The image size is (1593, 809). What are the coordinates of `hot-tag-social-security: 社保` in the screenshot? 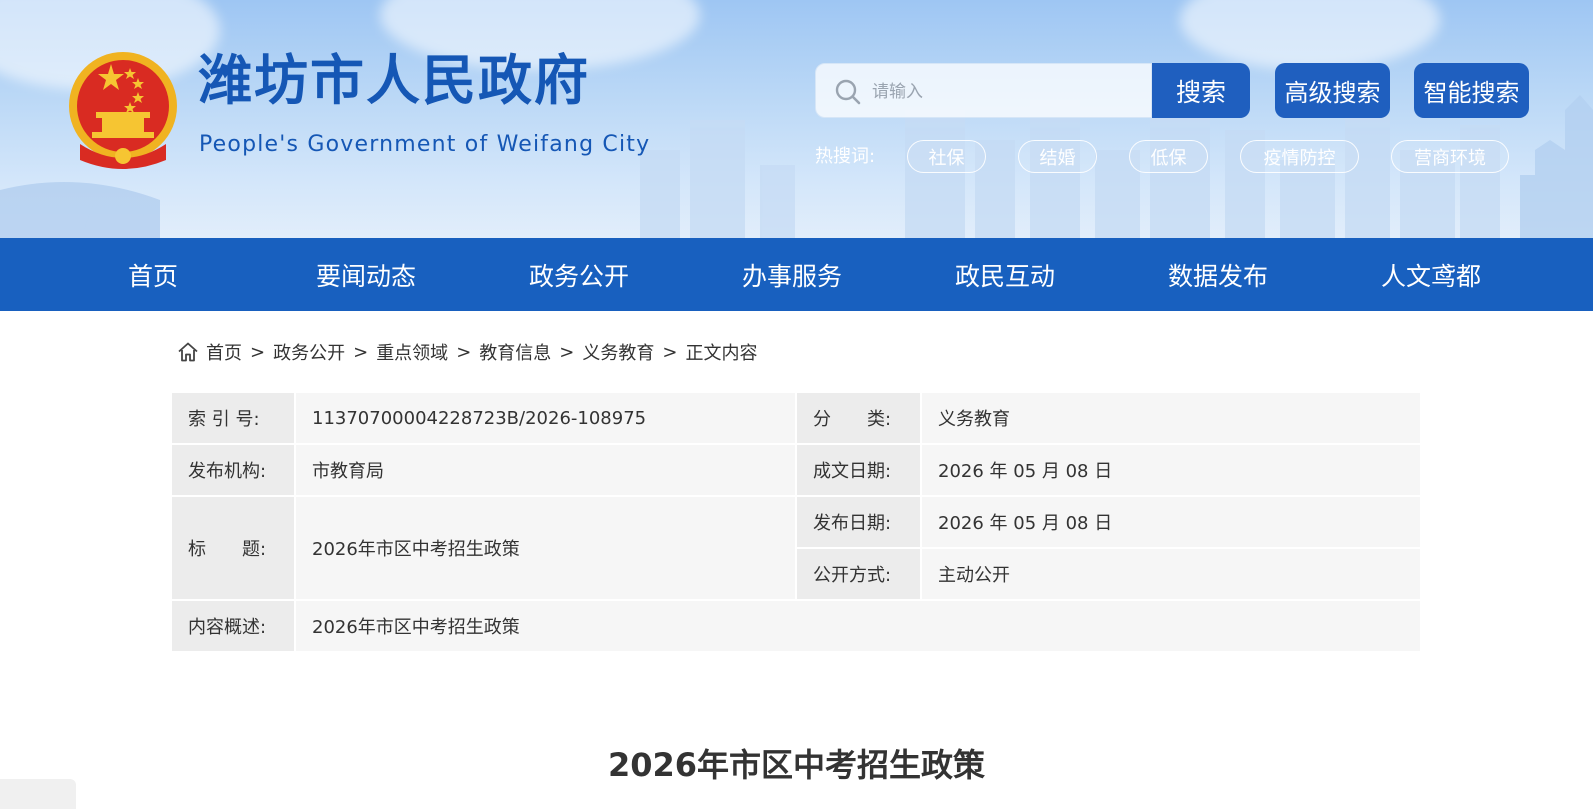 It's located at (946, 156).